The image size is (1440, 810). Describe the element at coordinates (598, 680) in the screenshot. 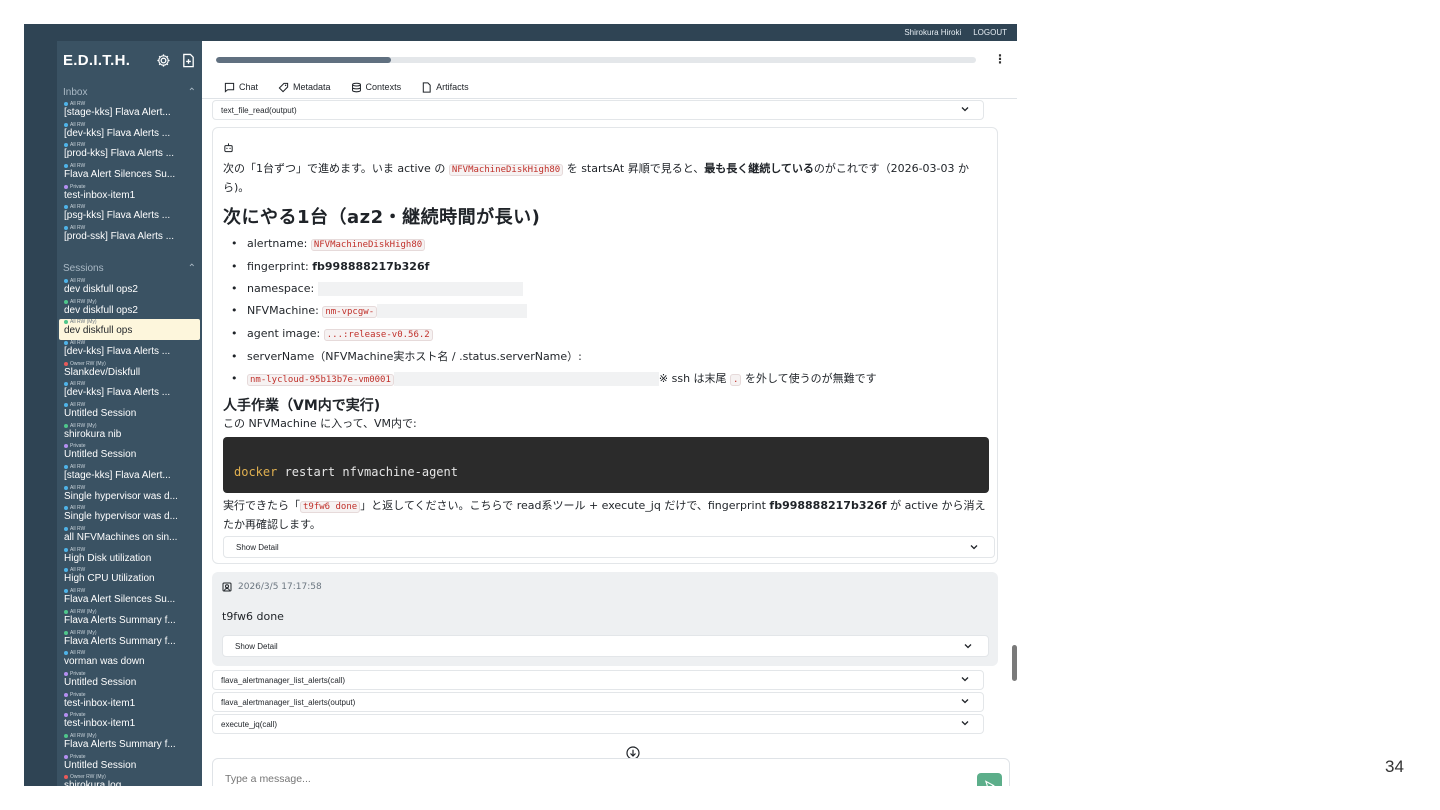

I see `tool-call-row: flava_alertmanager_list_alerts(call)` at that location.